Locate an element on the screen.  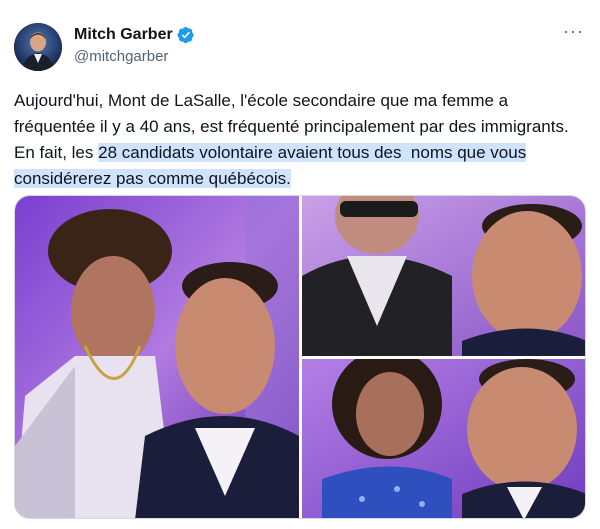
photo-selfie-man-glasses is located at coordinates (443, 276).